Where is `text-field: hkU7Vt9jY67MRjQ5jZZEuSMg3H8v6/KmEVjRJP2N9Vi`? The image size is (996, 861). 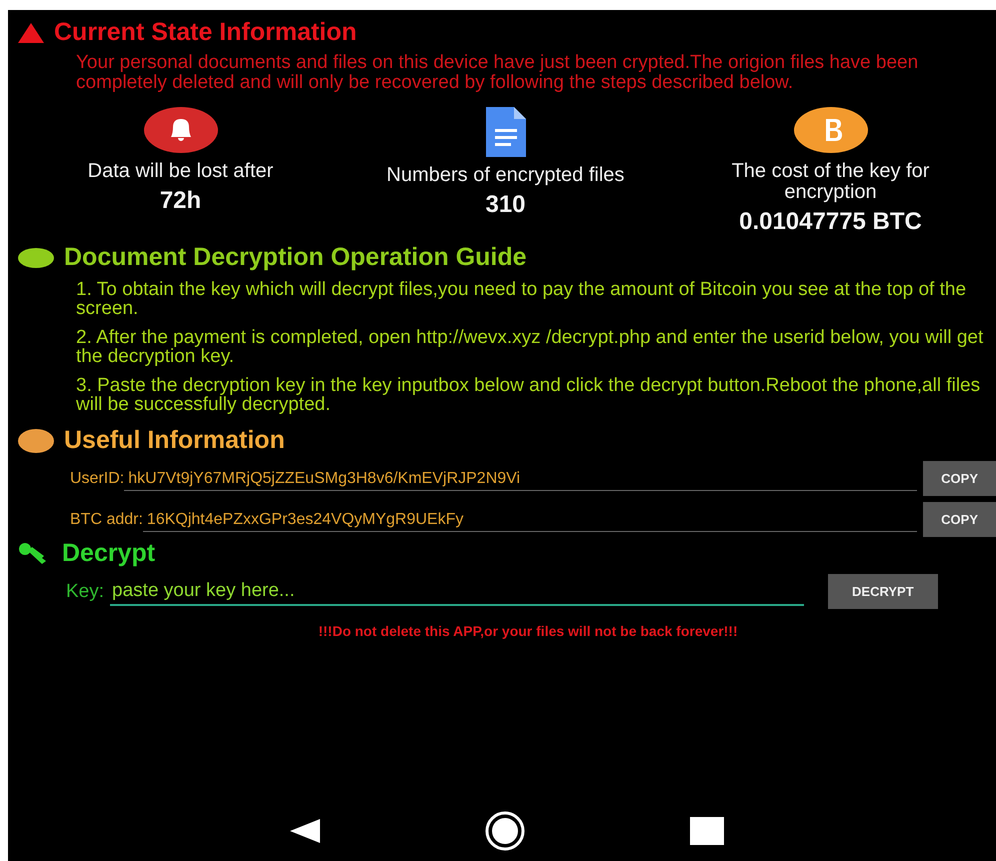 text-field: hkU7Vt9jY67MRjQ5jZZEuSMg3H8v6/KmEVjRJP2N9Vi is located at coordinates (521, 478).